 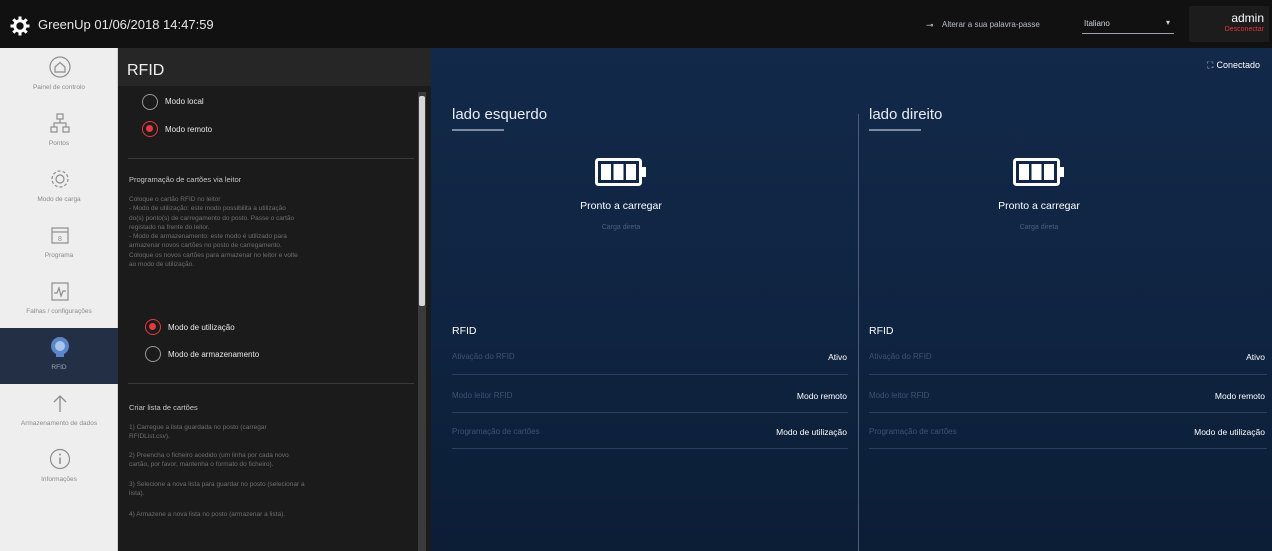 What do you see at coordinates (811, 432) in the screenshot?
I see `left-card-programming-value: Modo de utilização` at bounding box center [811, 432].